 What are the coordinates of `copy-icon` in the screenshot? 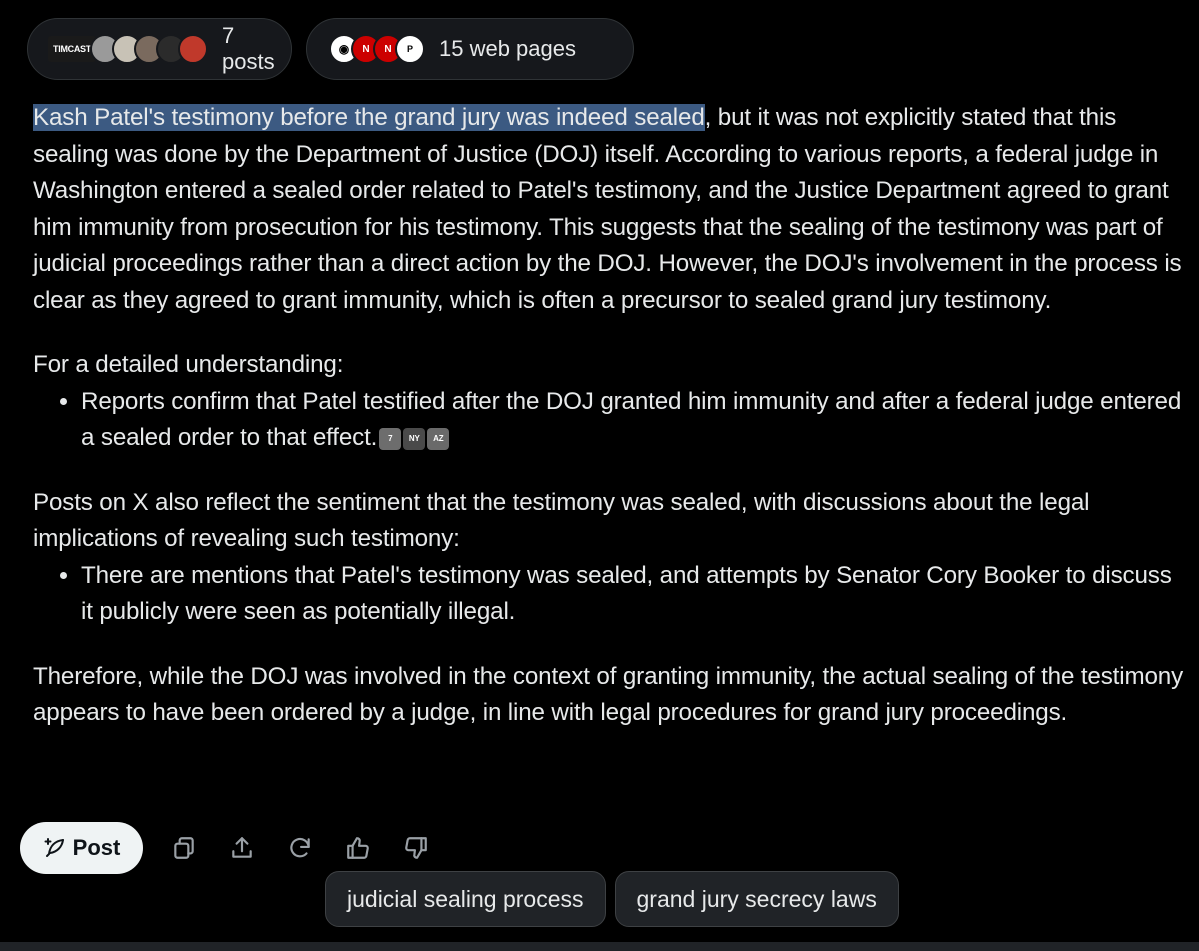 It's located at (184, 848).